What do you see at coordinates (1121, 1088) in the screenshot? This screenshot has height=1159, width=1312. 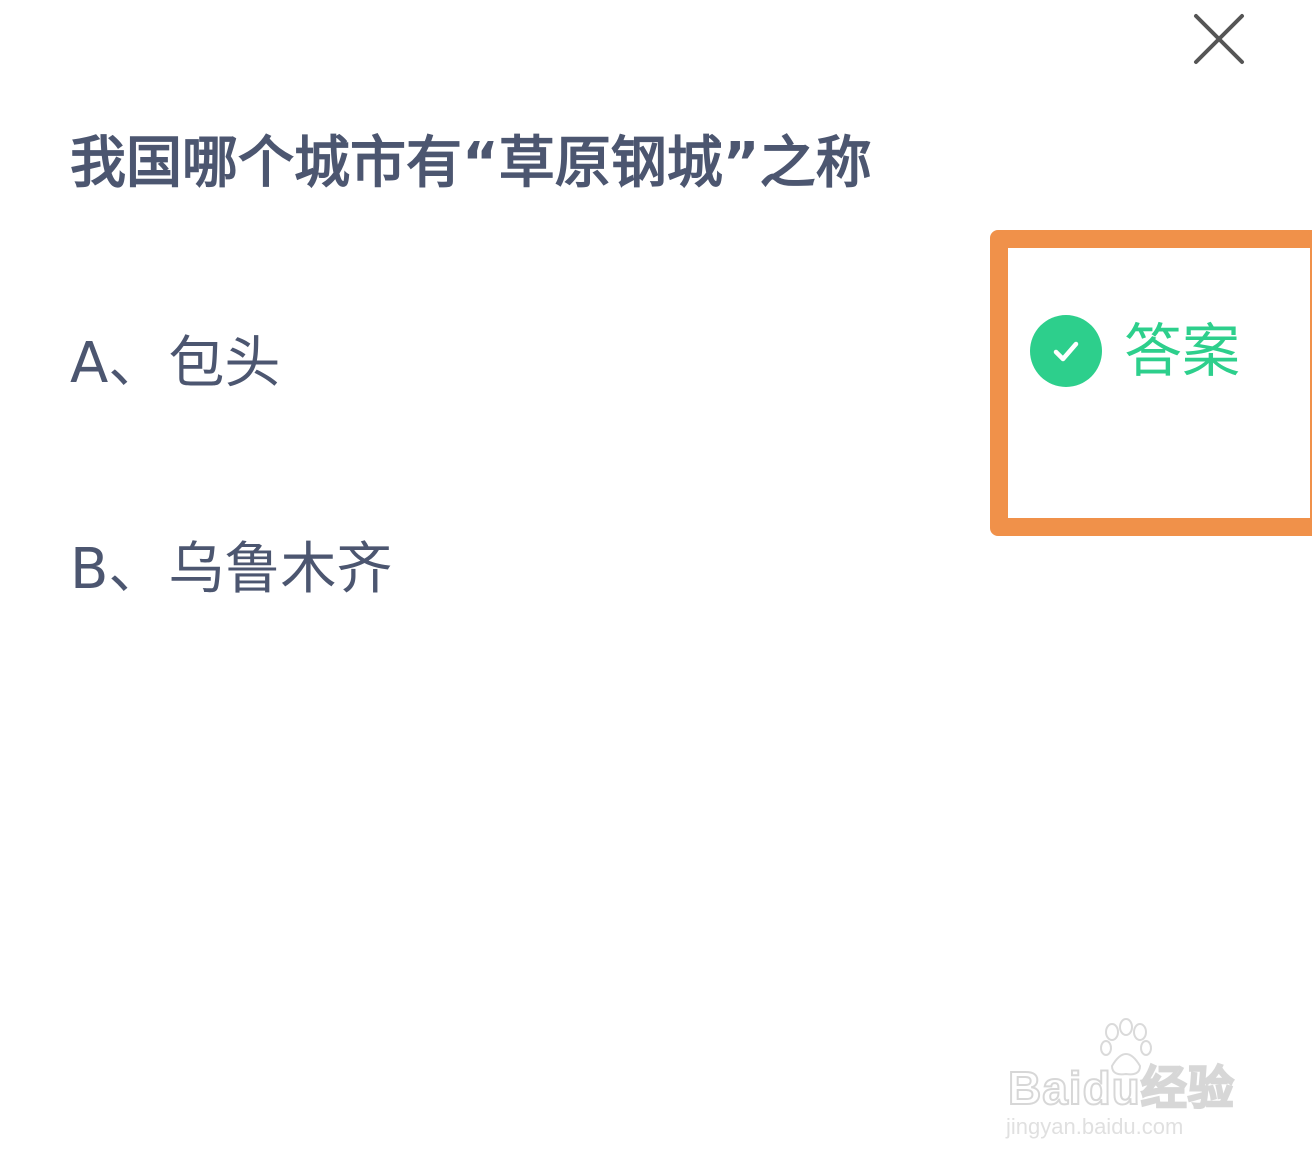 I see `watermark-logo-text: Baidu经验` at bounding box center [1121, 1088].